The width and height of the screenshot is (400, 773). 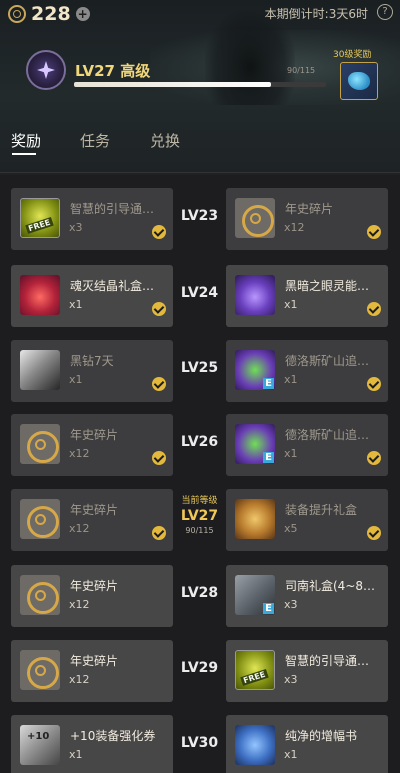 I want to click on gem-icon, so click(x=359, y=81).